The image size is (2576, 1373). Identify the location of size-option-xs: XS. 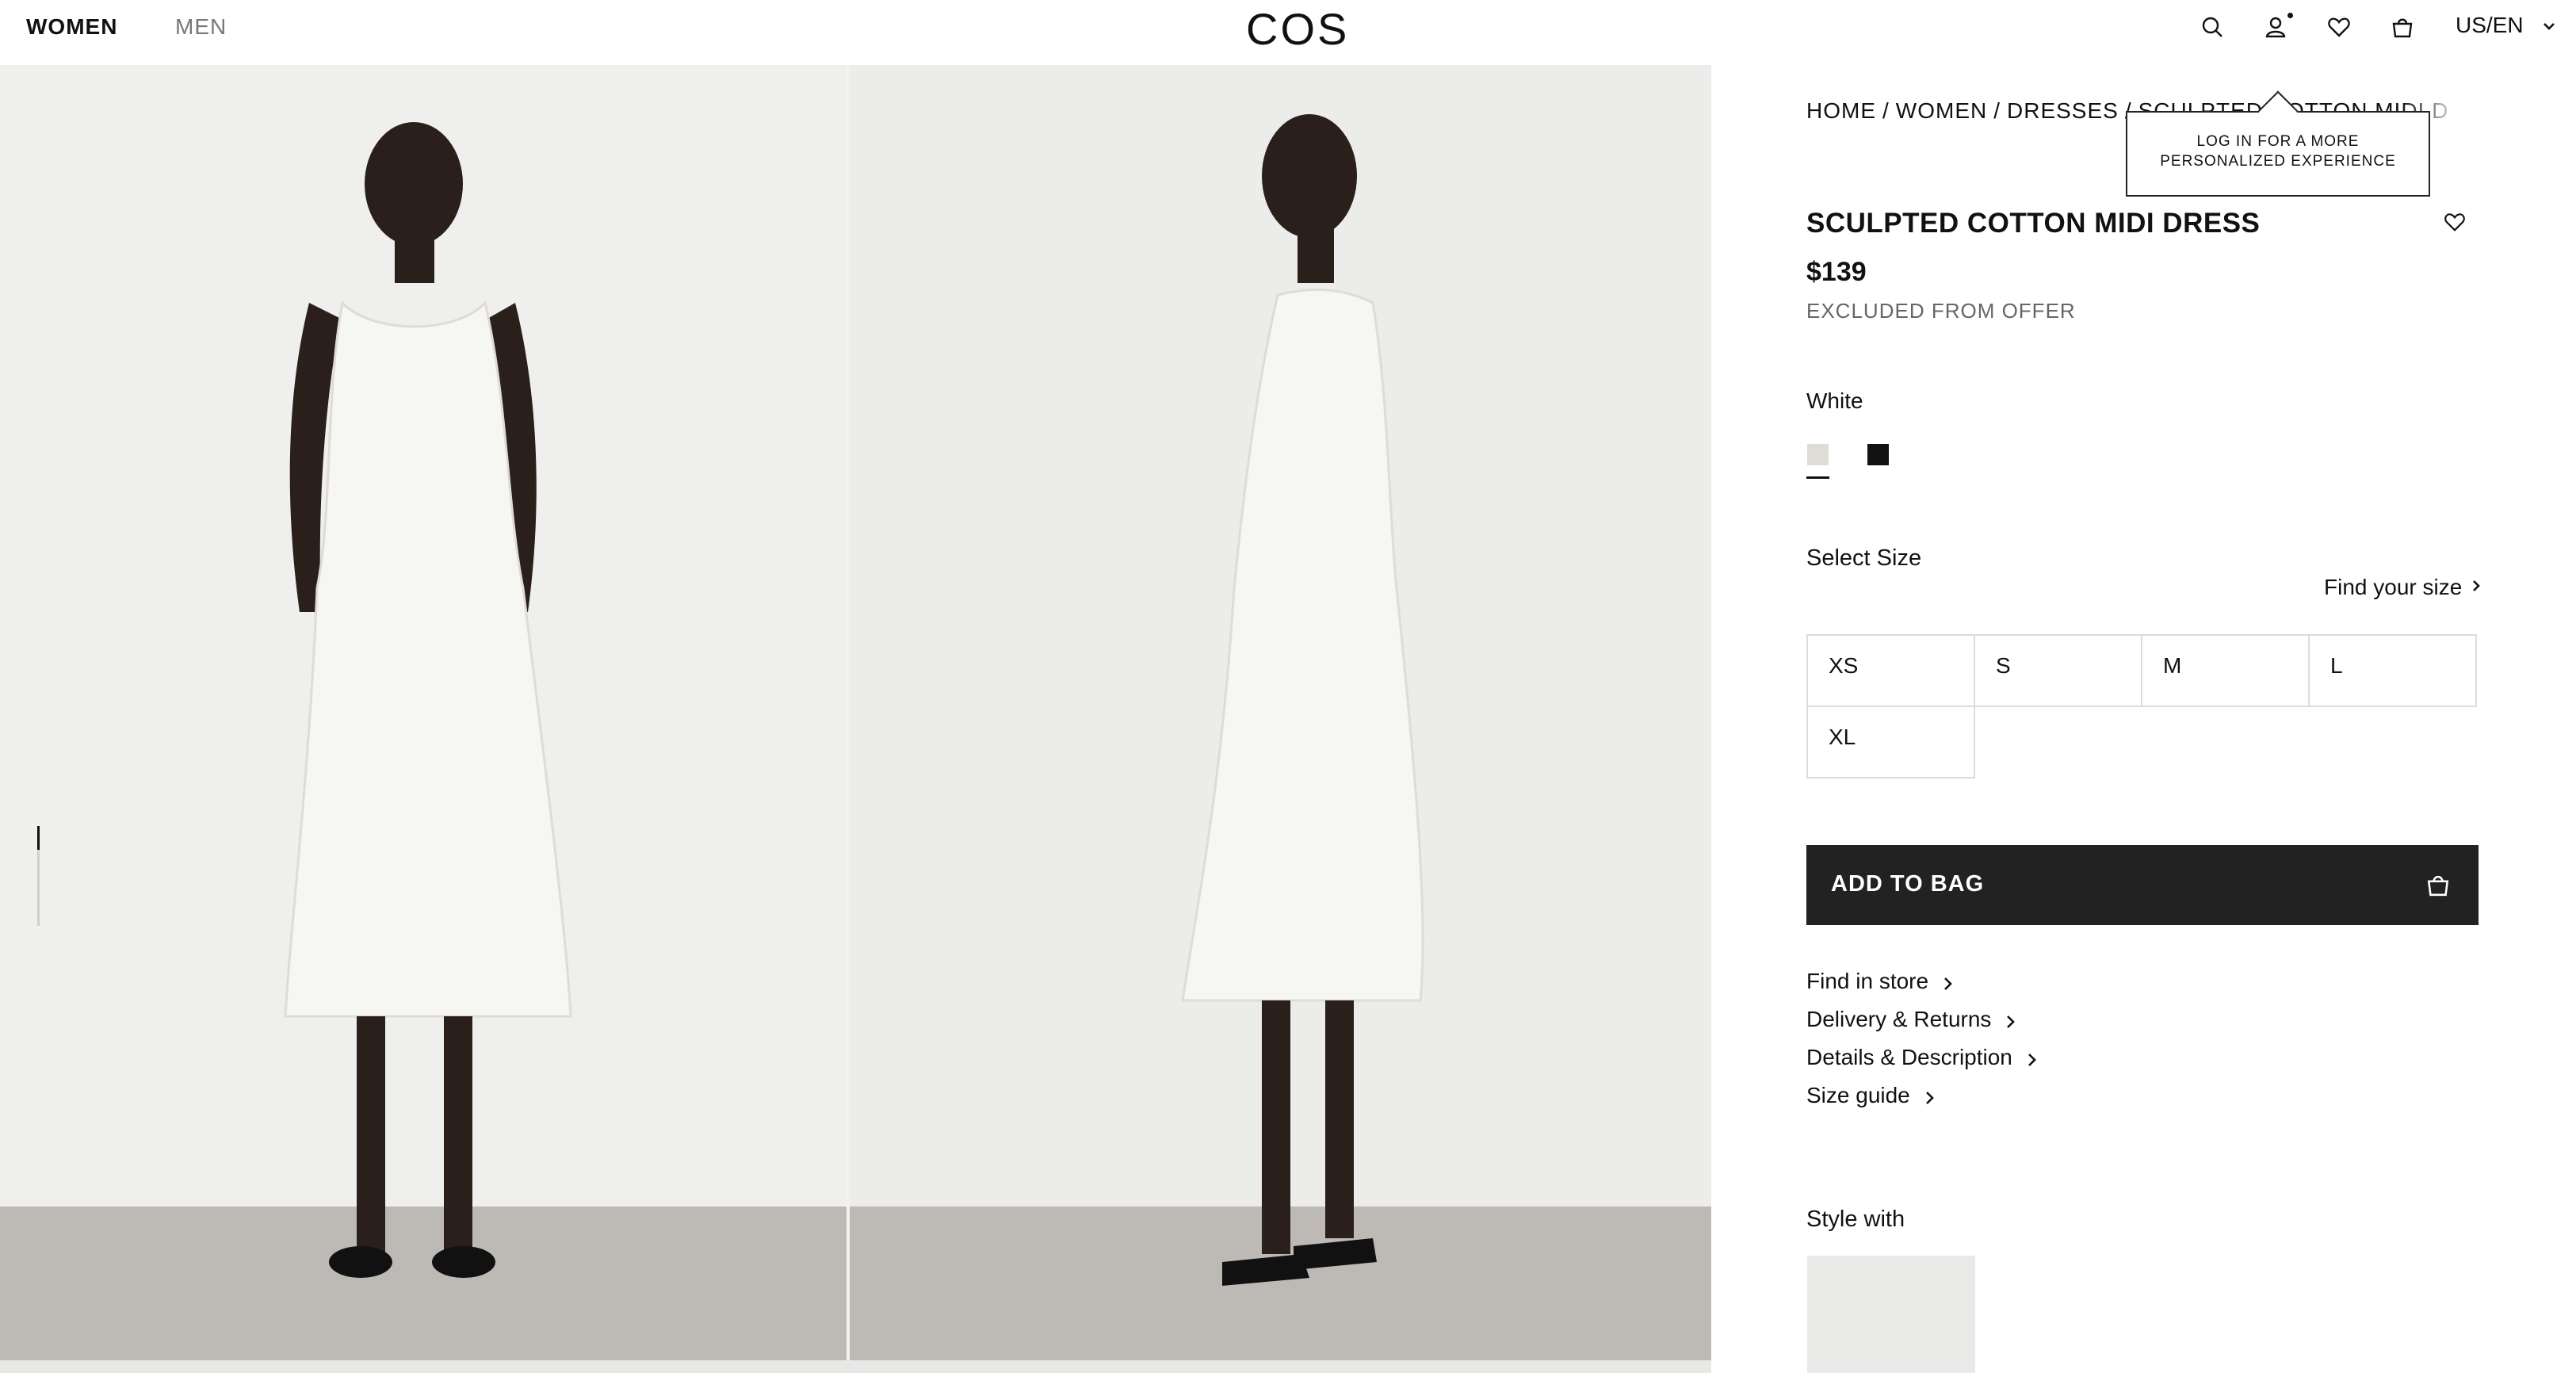
(1890, 670).